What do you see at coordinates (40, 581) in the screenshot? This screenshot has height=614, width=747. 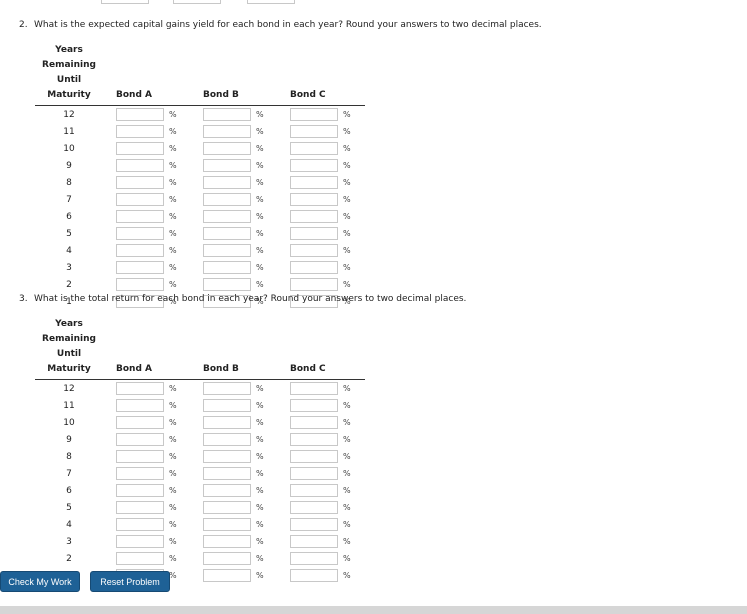 I see `check-my-work-button: Check My Work` at bounding box center [40, 581].